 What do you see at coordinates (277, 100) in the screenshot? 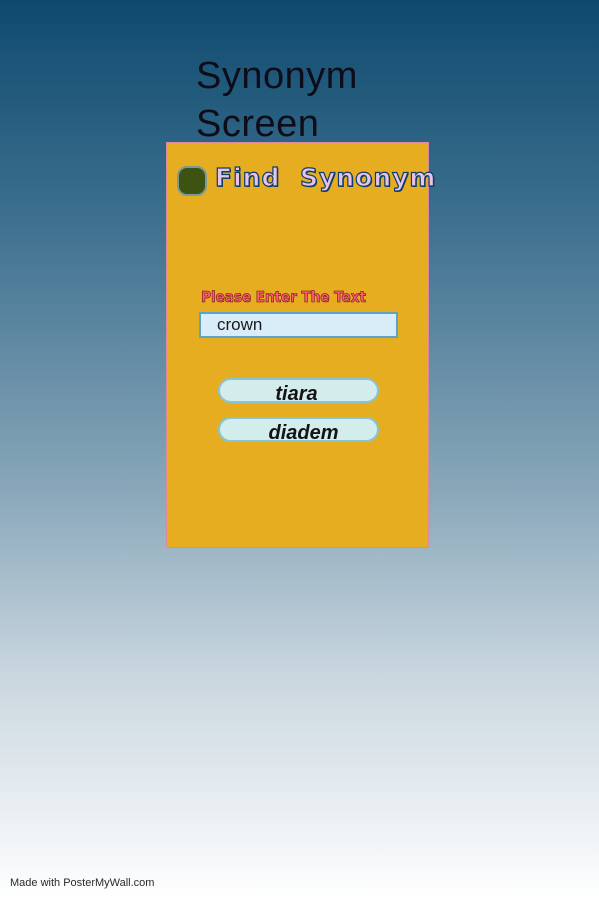
I see `screen-title: Synonym Screen` at bounding box center [277, 100].